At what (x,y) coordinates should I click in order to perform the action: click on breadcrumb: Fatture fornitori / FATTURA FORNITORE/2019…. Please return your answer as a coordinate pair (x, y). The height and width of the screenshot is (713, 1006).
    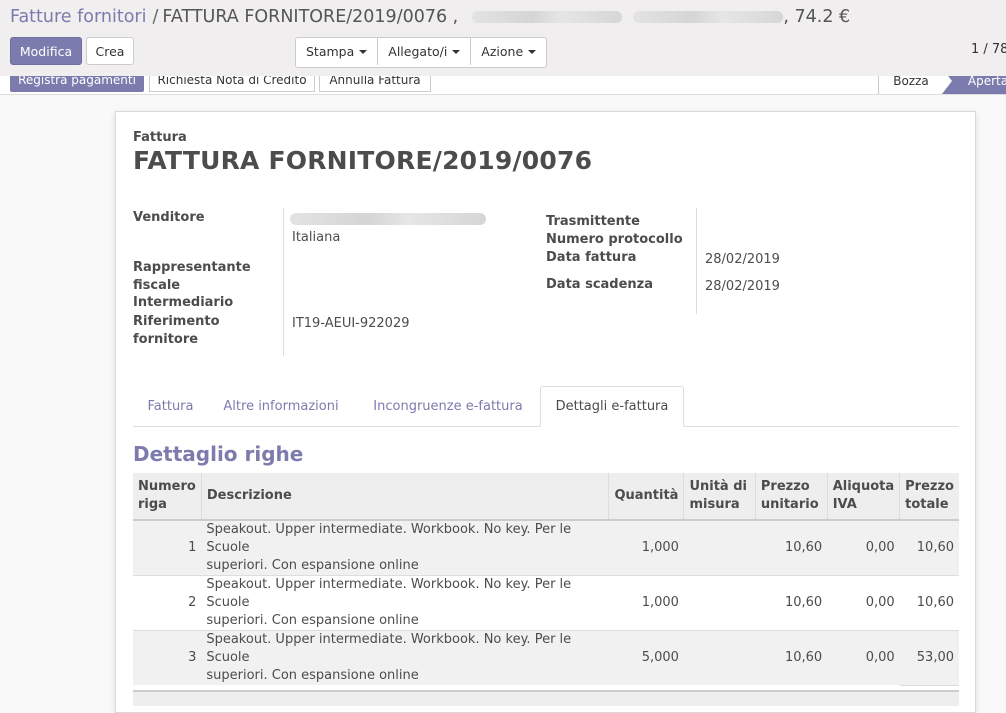
    Looking at the image, I should click on (430, 17).